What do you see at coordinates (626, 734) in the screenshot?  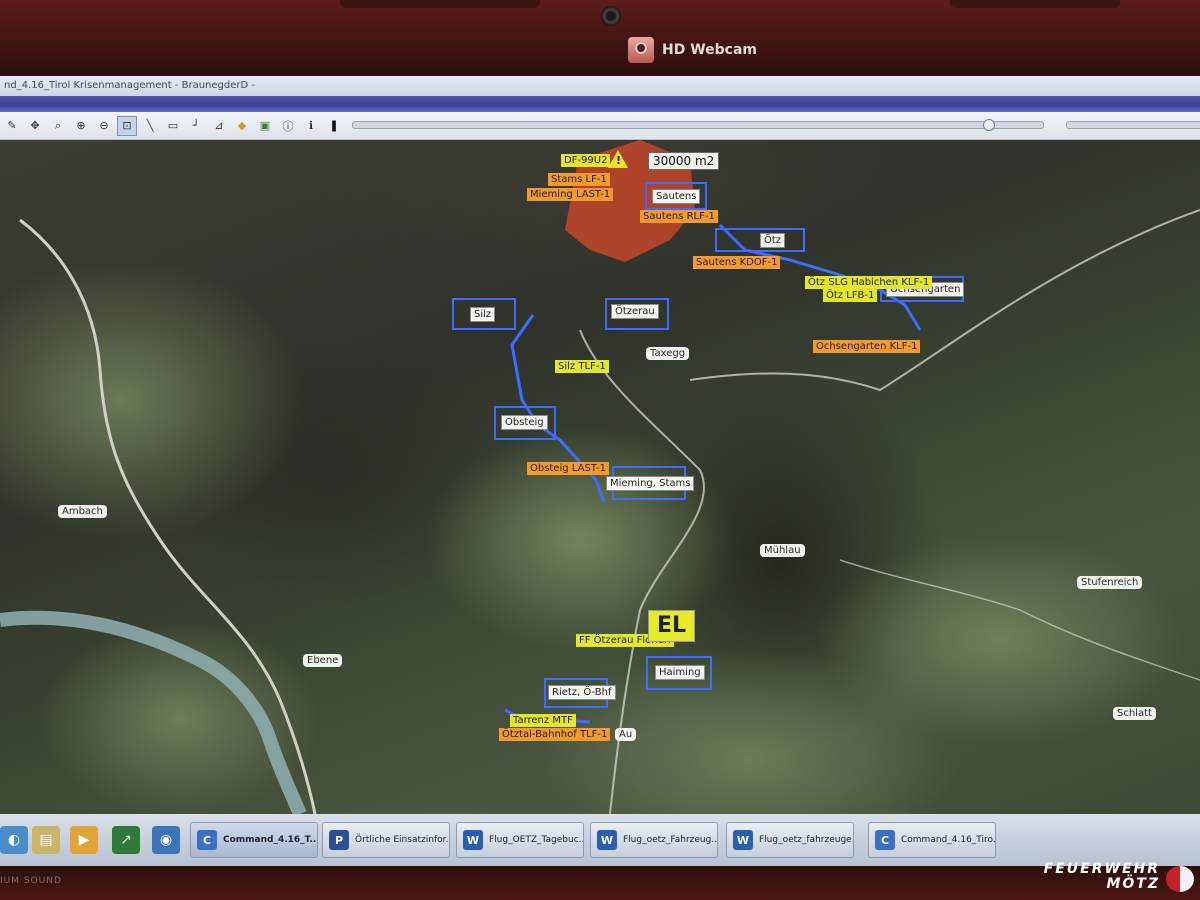 I see `place-label: Au` at bounding box center [626, 734].